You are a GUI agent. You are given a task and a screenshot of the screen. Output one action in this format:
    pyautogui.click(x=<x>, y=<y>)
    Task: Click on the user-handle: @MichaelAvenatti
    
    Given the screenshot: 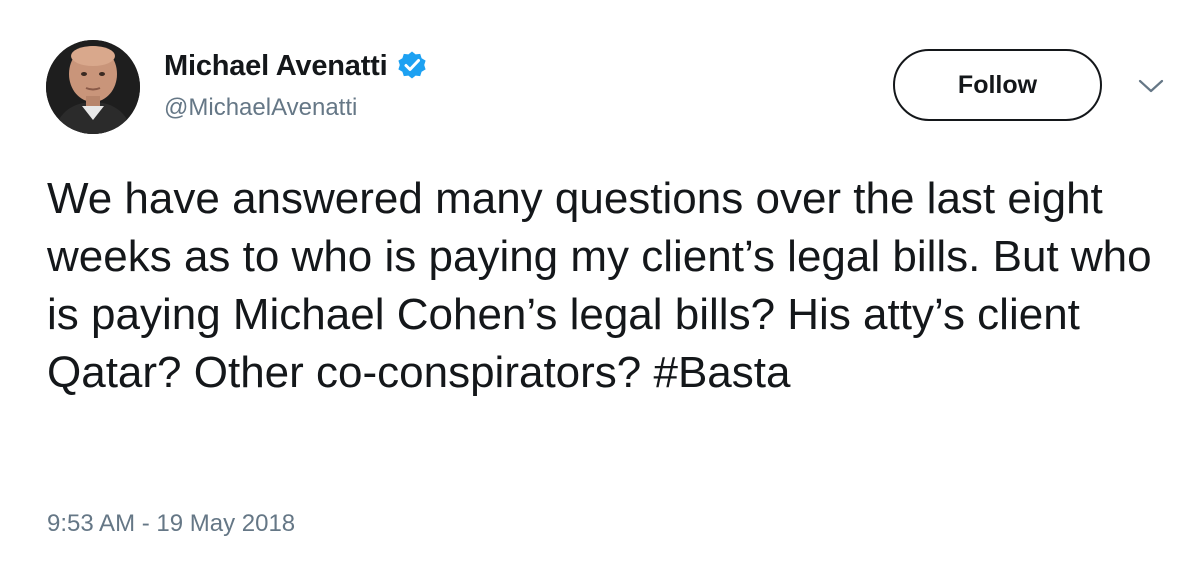 What is the action you would take?
    pyautogui.click(x=260, y=108)
    